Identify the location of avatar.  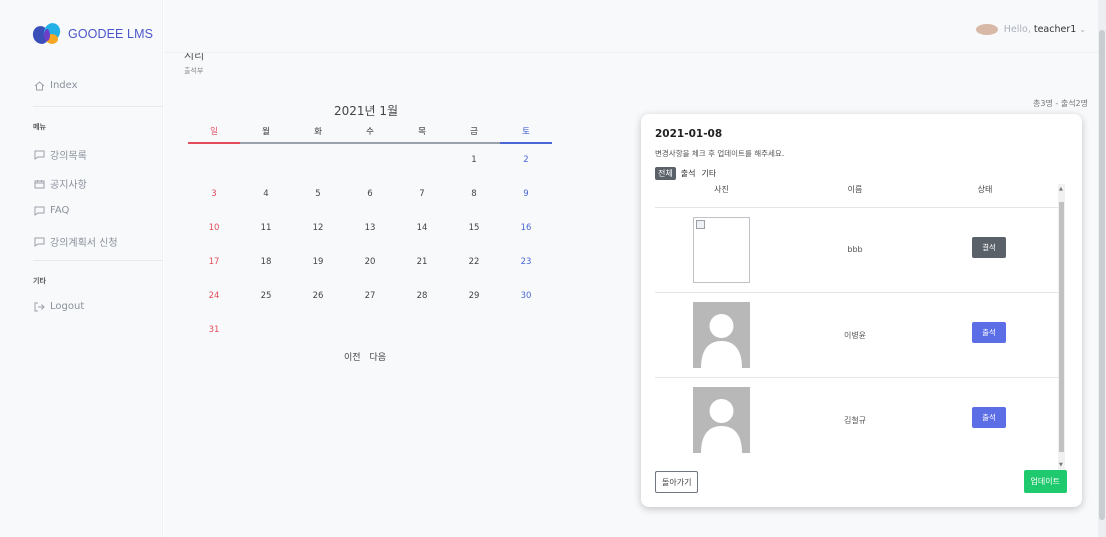
(986, 29).